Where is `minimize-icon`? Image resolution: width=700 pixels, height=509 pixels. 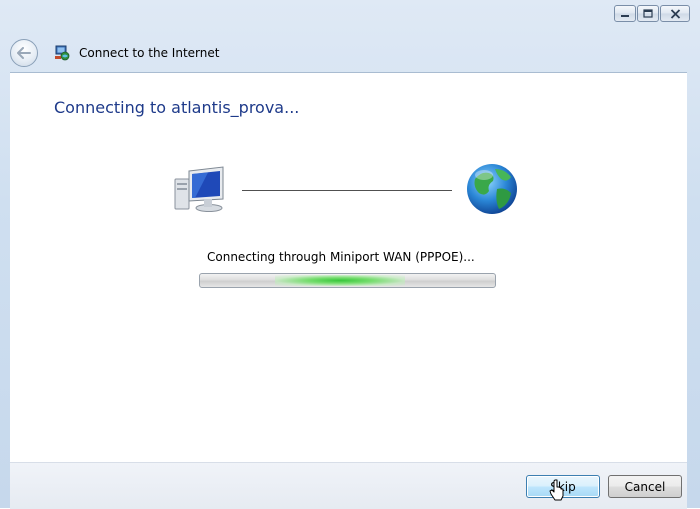
minimize-icon is located at coordinates (625, 15).